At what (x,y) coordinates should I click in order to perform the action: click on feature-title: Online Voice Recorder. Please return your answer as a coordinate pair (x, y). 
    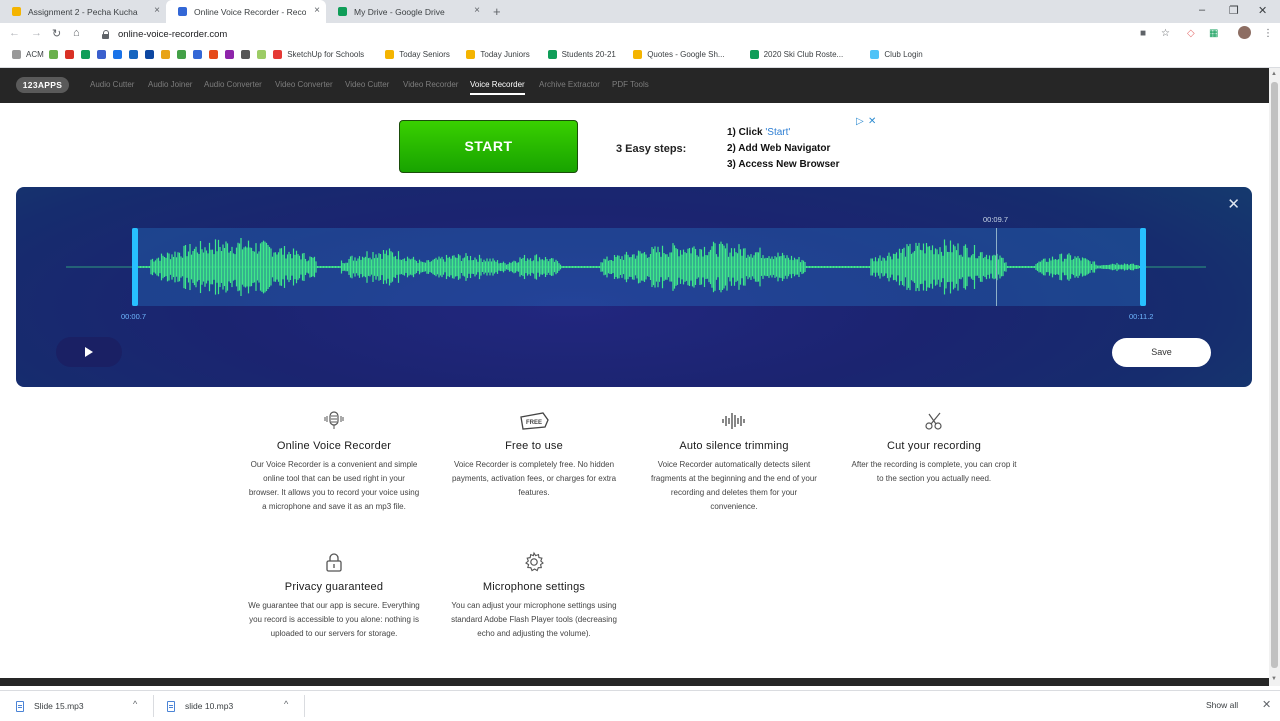
    Looking at the image, I should click on (334, 446).